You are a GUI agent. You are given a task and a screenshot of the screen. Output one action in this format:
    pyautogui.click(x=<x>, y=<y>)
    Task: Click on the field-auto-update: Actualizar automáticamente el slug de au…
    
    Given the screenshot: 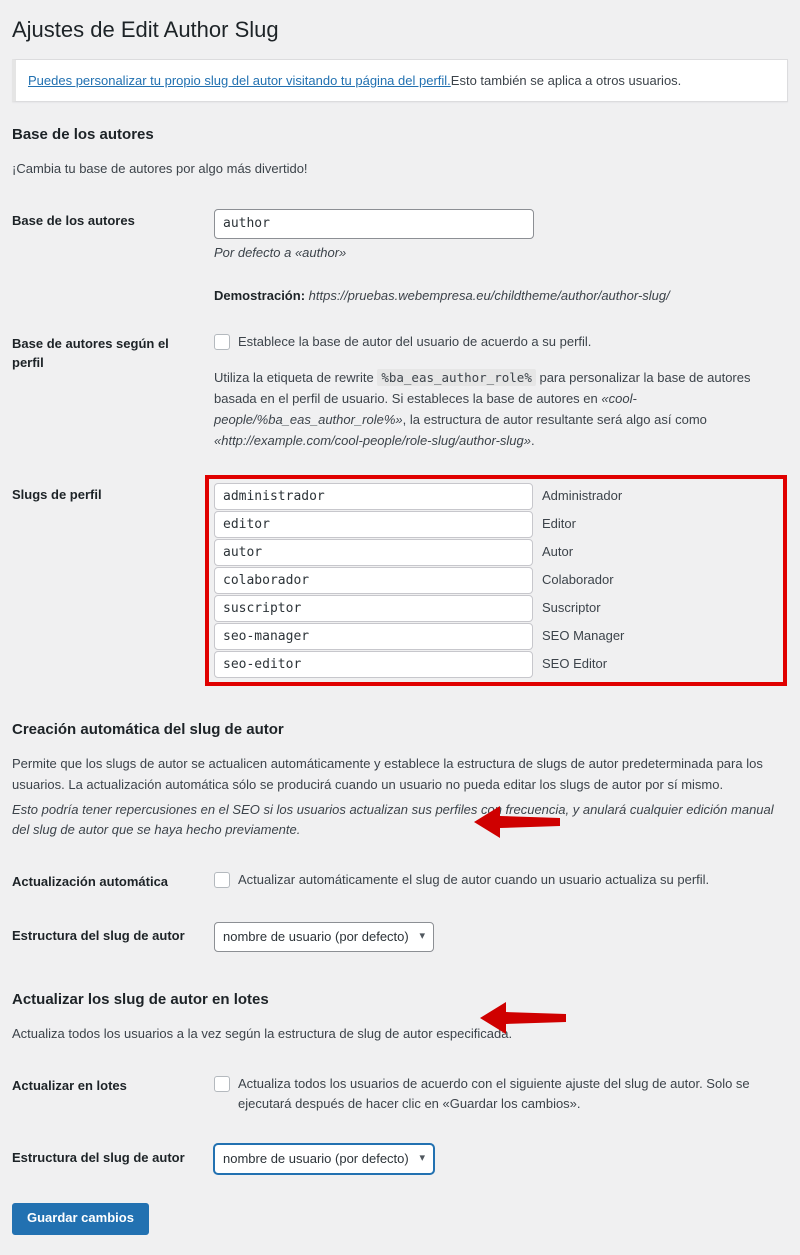 What is the action you would take?
    pyautogui.click(x=501, y=882)
    